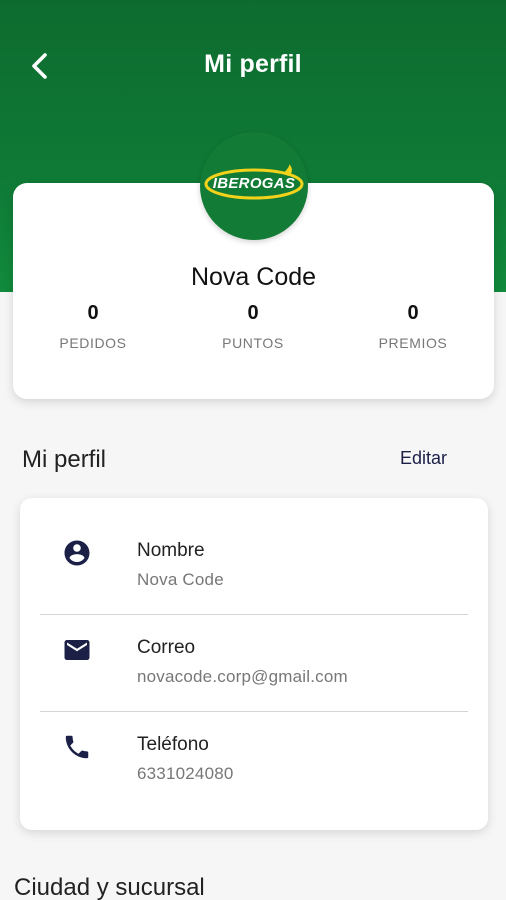 This screenshot has width=506, height=900. What do you see at coordinates (254, 546) in the screenshot?
I see `info-row-name: Nombre Nova Code` at bounding box center [254, 546].